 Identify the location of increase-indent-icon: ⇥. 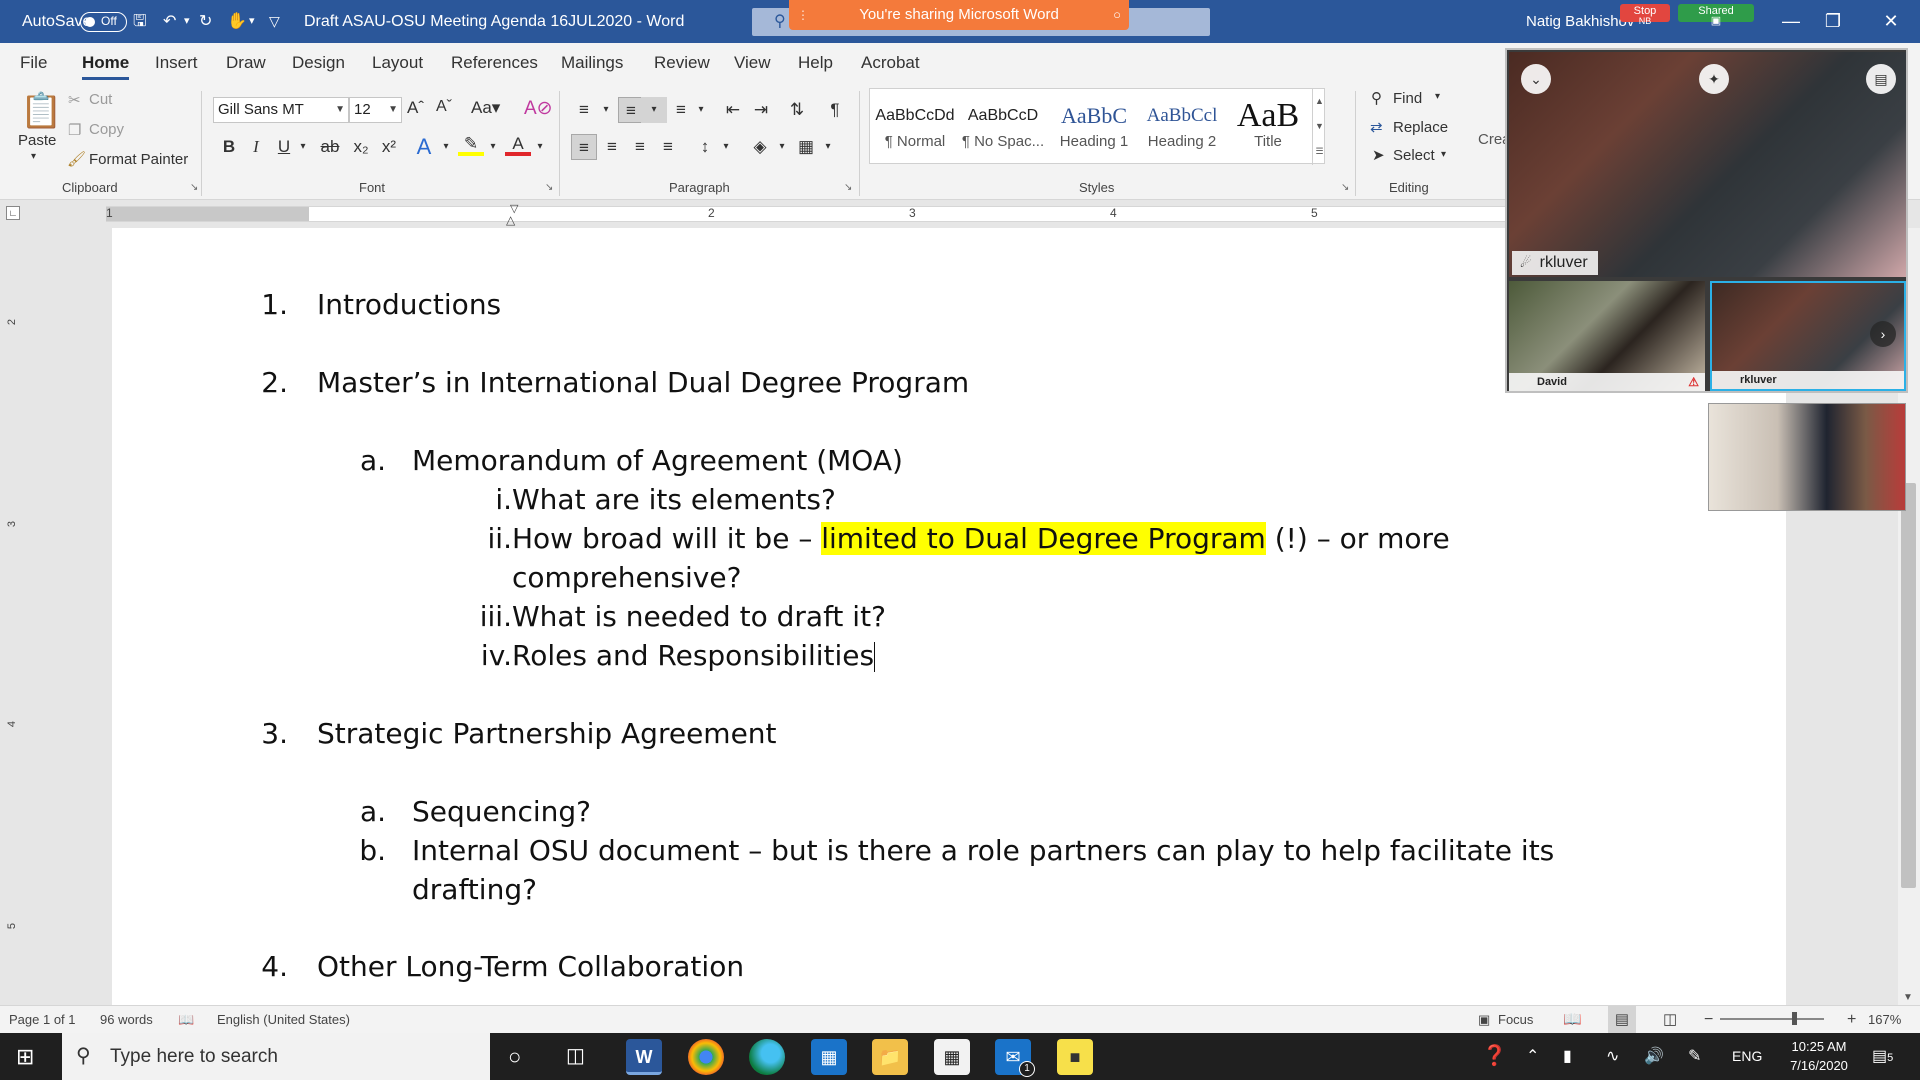
(761, 110).